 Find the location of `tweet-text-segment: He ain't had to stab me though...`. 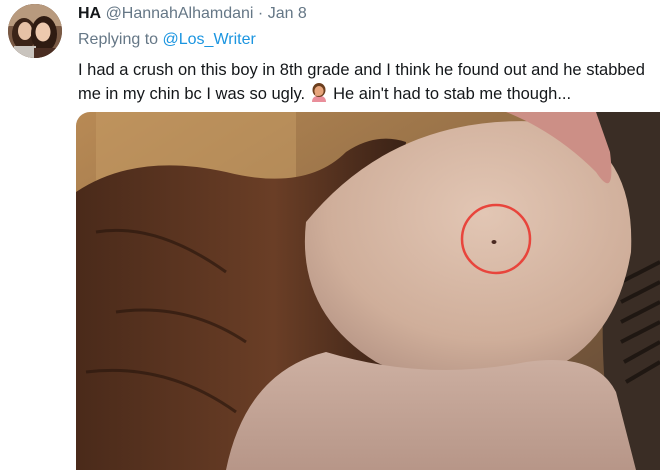

tweet-text-segment: He ain't had to stab me though... is located at coordinates (452, 94).